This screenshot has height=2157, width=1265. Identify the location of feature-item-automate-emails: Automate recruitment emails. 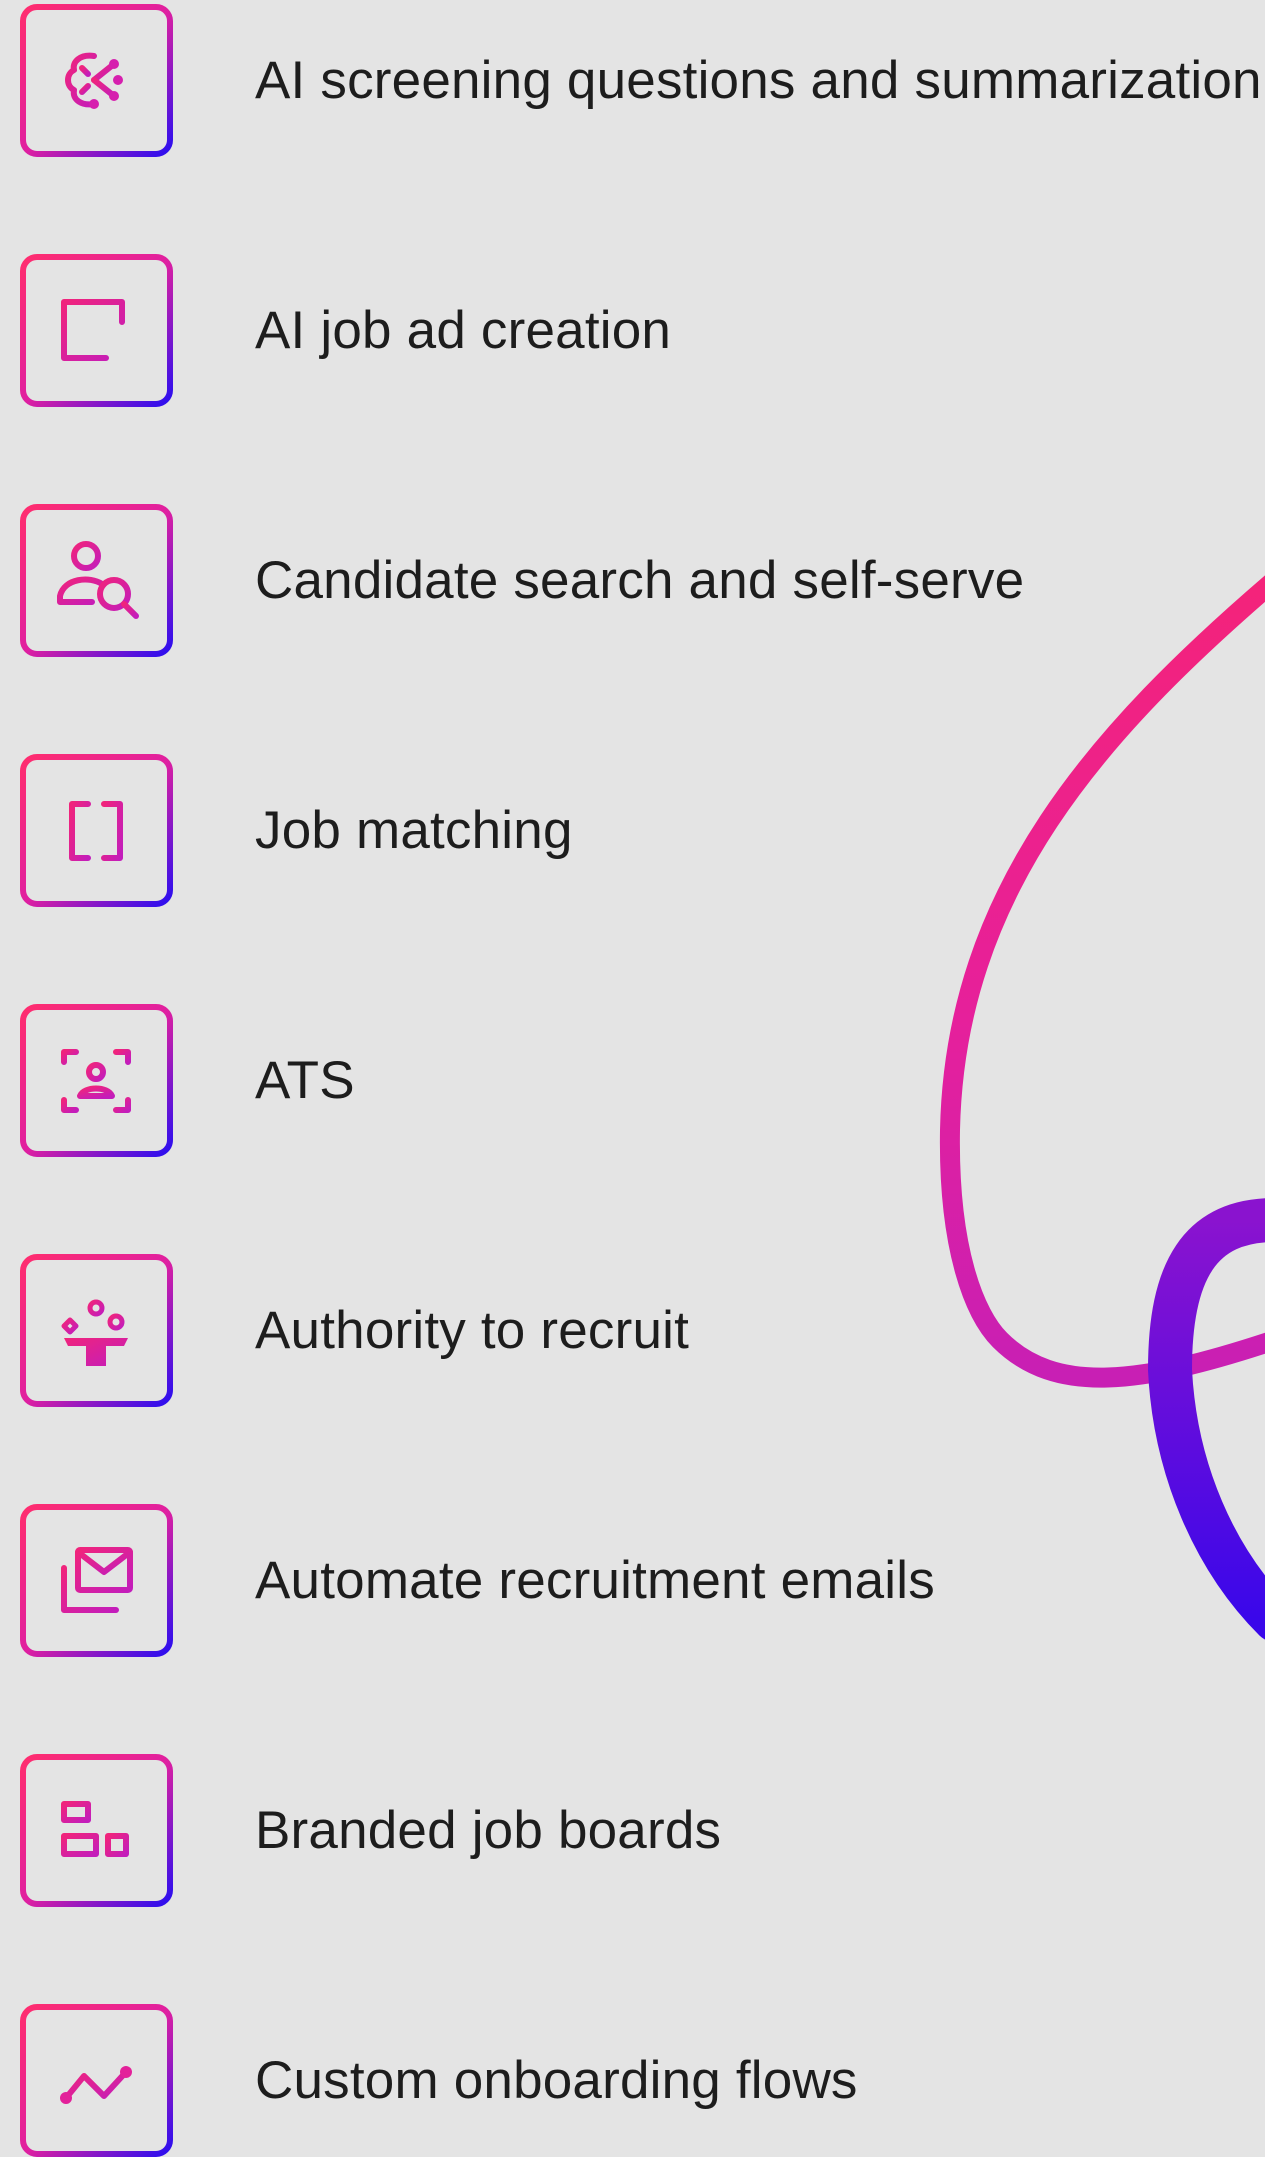
(640, 1580).